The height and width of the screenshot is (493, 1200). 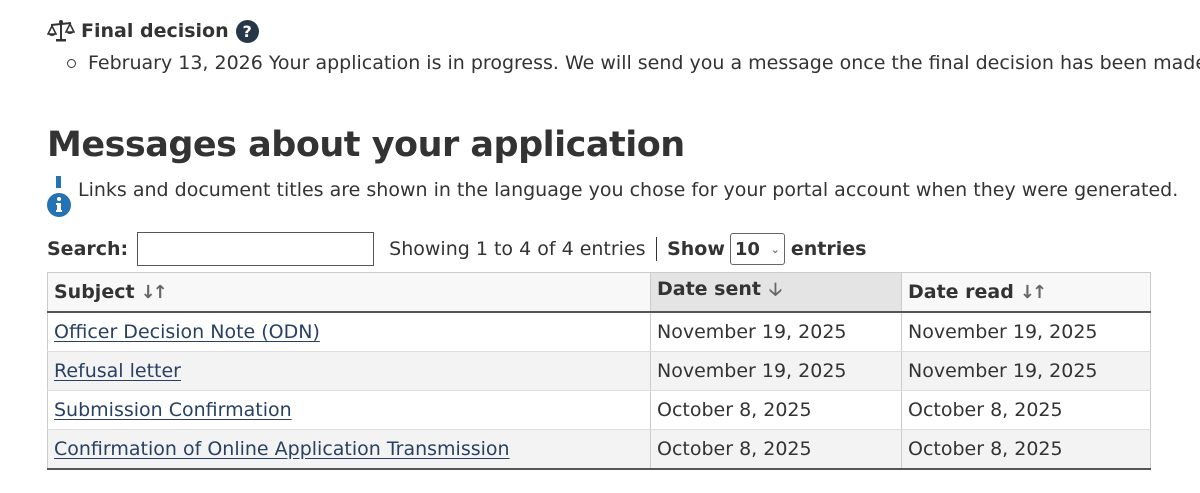 What do you see at coordinates (61, 31) in the screenshot?
I see `scales-icon` at bounding box center [61, 31].